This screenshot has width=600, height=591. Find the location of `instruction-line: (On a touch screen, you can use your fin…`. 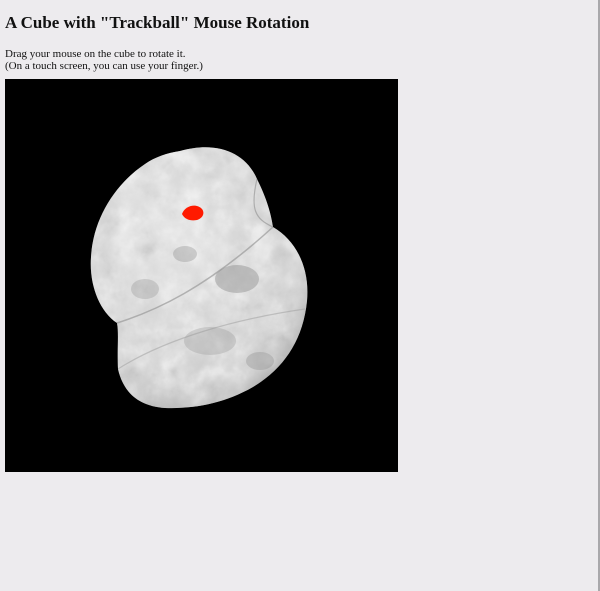

instruction-line: (On a touch screen, you can use your fin… is located at coordinates (104, 66).